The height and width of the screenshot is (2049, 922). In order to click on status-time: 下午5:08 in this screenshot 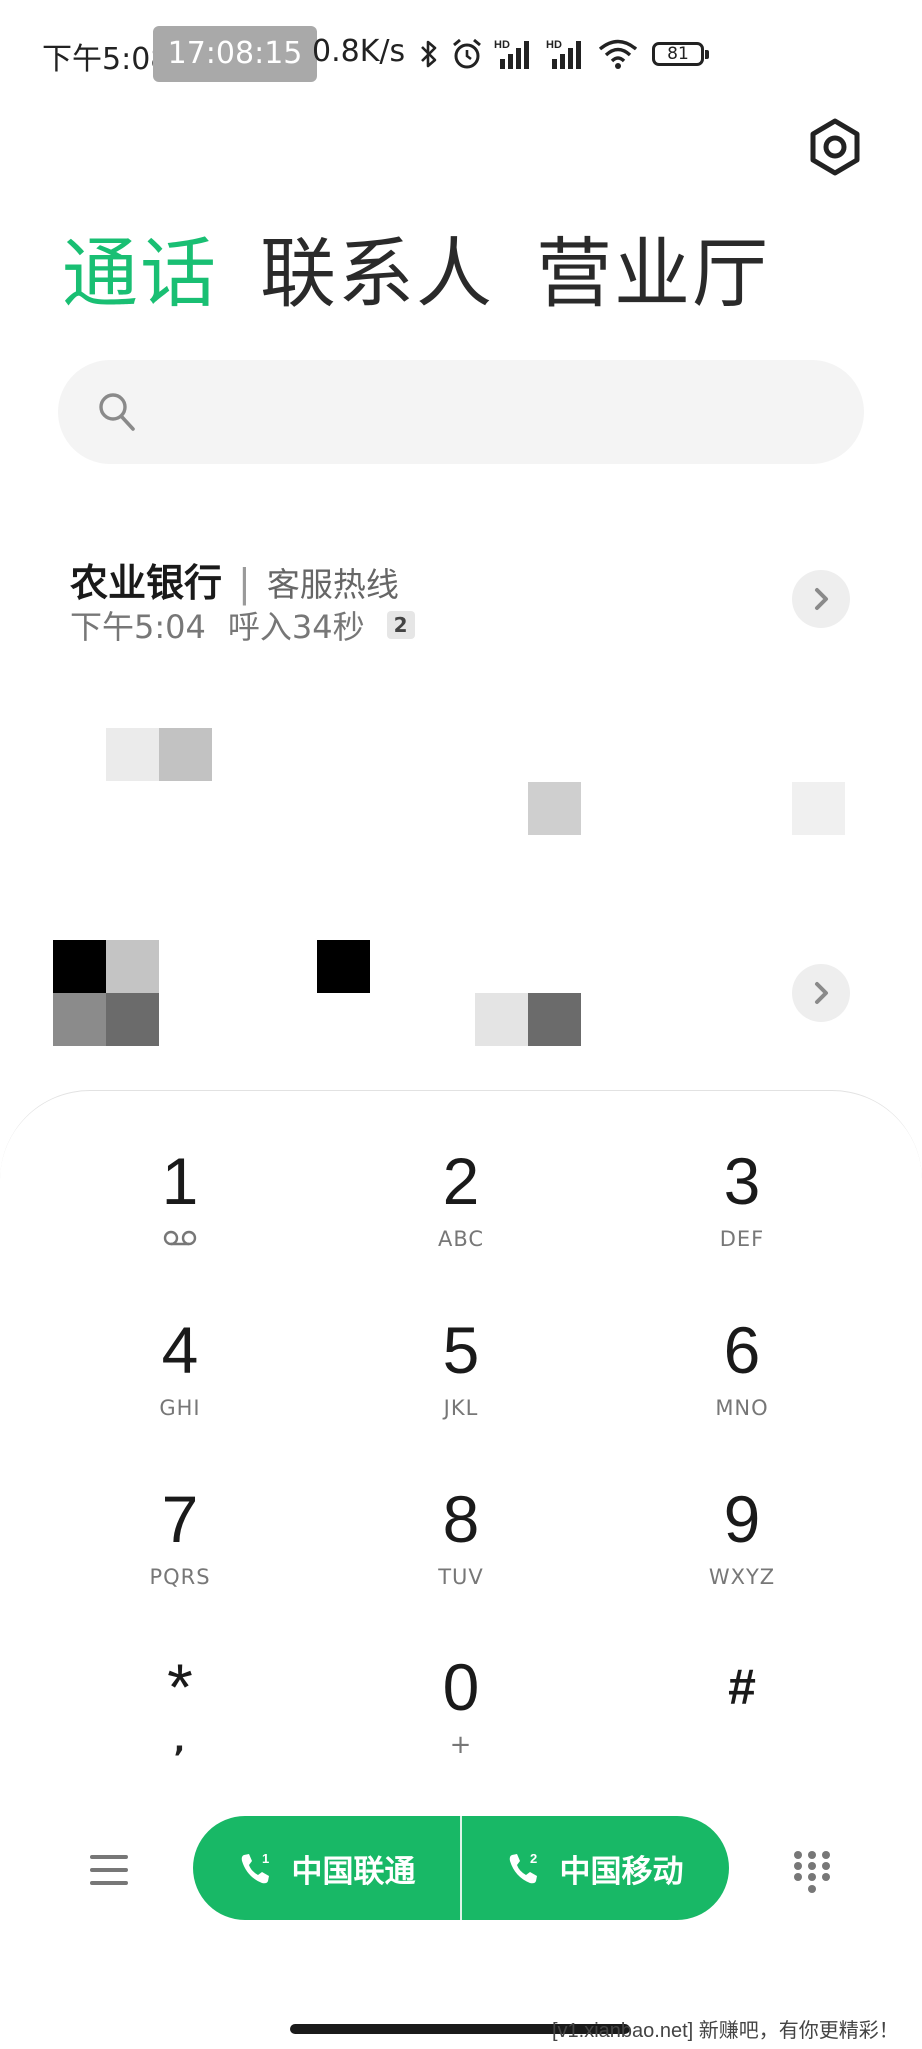, I will do `click(106, 59)`.